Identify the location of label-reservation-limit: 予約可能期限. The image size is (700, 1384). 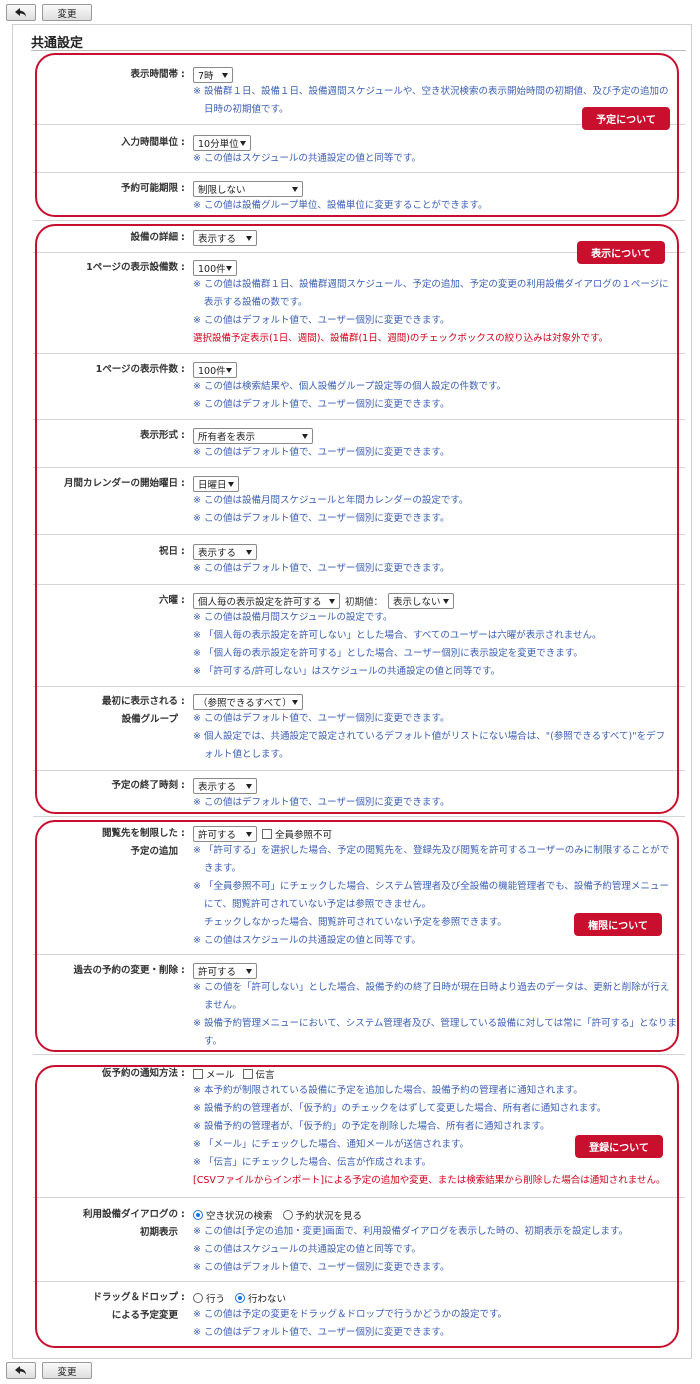
(149, 188).